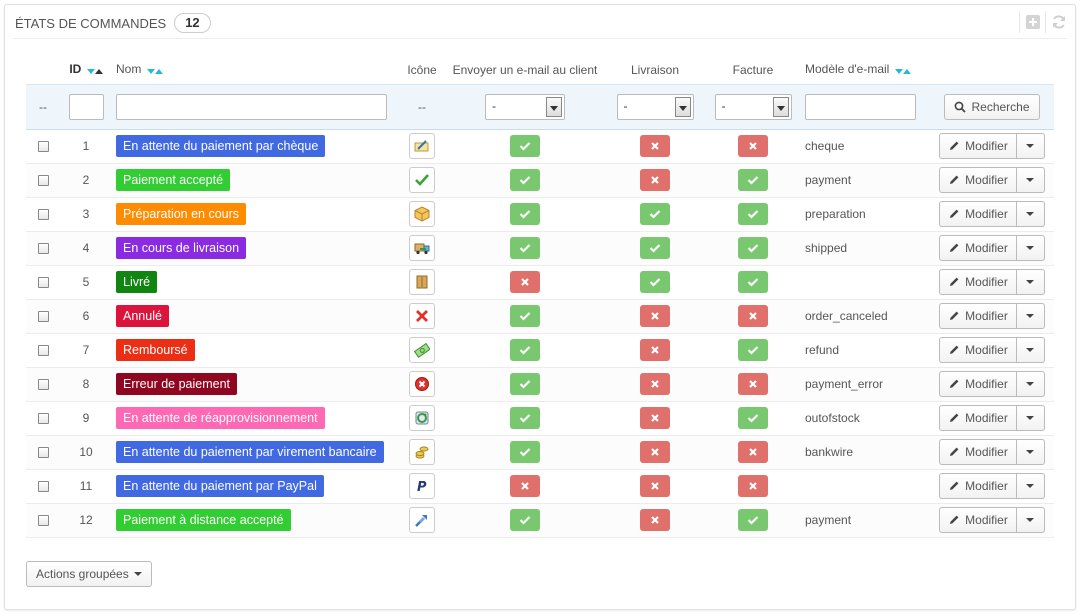 This screenshot has height=616, width=1083. Describe the element at coordinates (1058, 22) in the screenshot. I see `refresh-icon` at that location.